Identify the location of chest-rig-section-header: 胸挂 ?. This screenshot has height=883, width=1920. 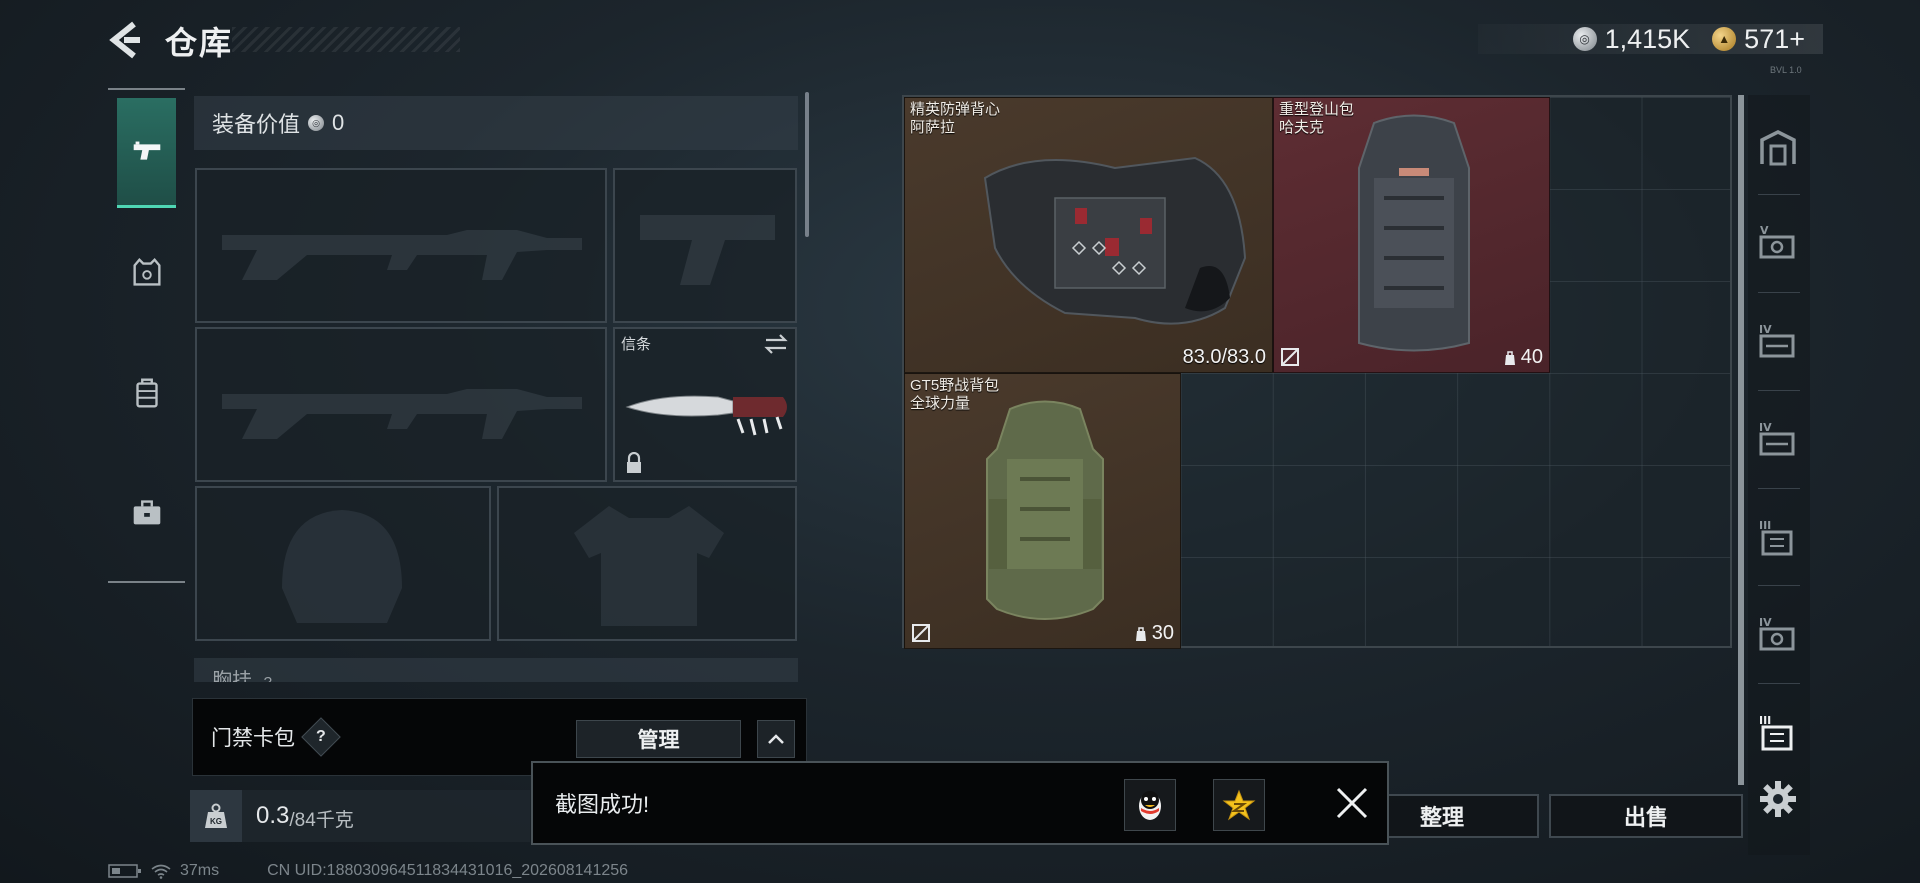
(496, 670).